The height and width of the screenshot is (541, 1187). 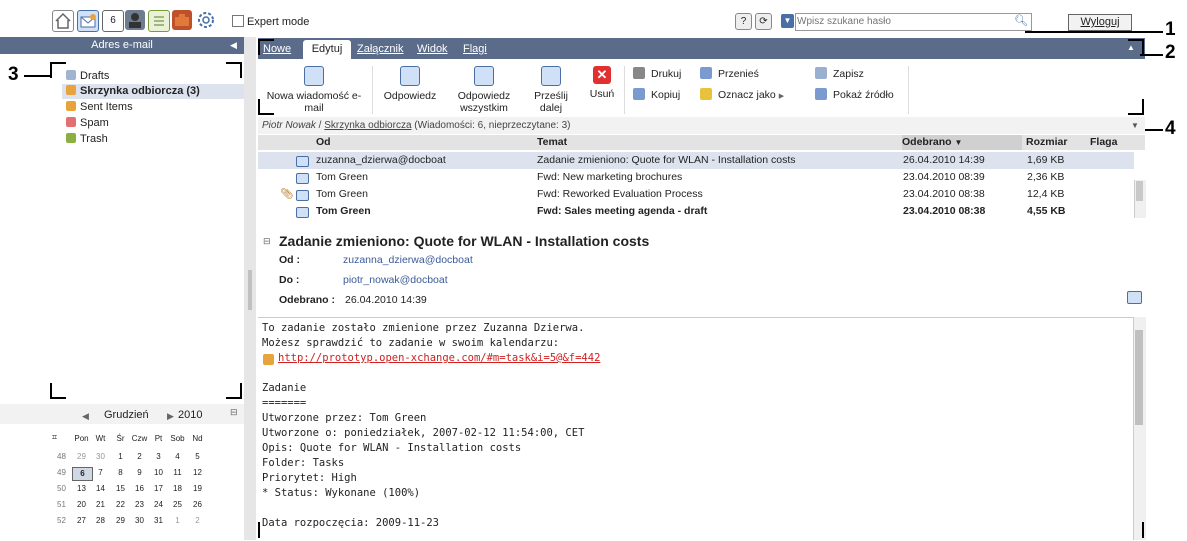 What do you see at coordinates (327, 49) in the screenshot?
I see `tab-edit: Edytuj` at bounding box center [327, 49].